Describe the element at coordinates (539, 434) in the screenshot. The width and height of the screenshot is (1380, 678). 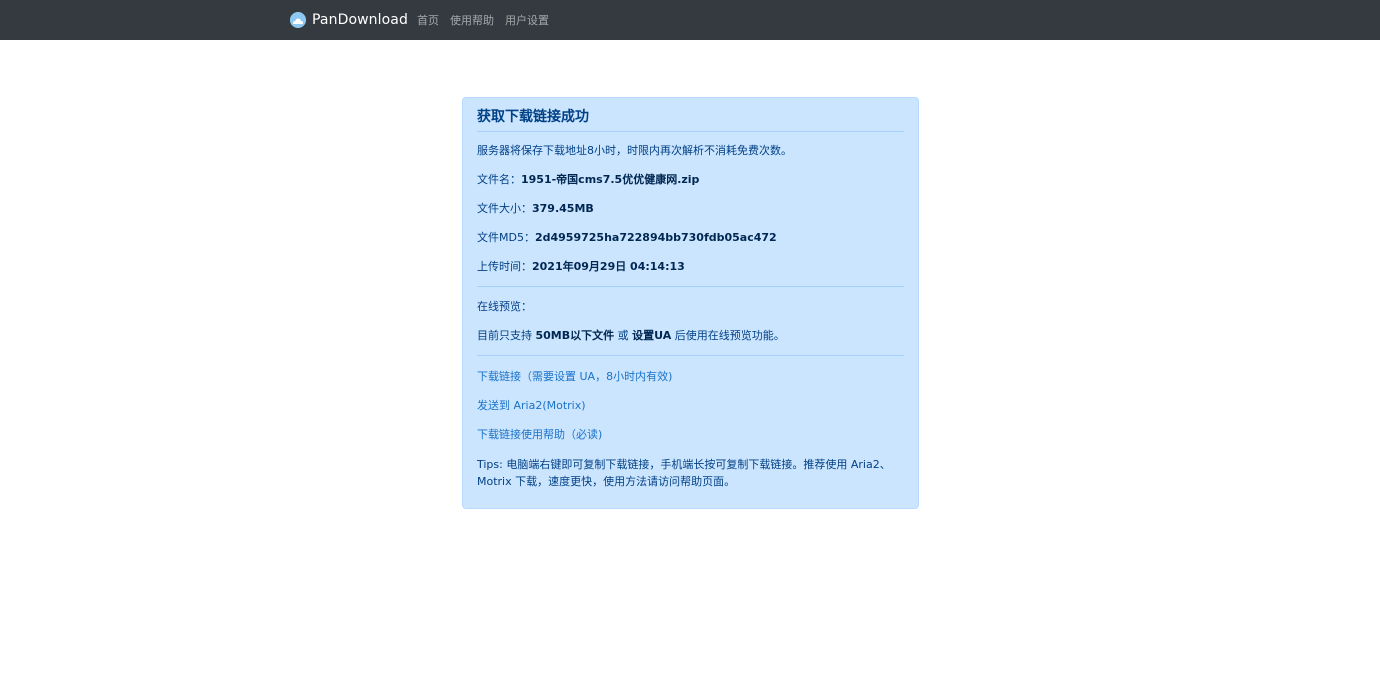
I see `download-help-link: 下载链接使用帮助（必读)` at that location.